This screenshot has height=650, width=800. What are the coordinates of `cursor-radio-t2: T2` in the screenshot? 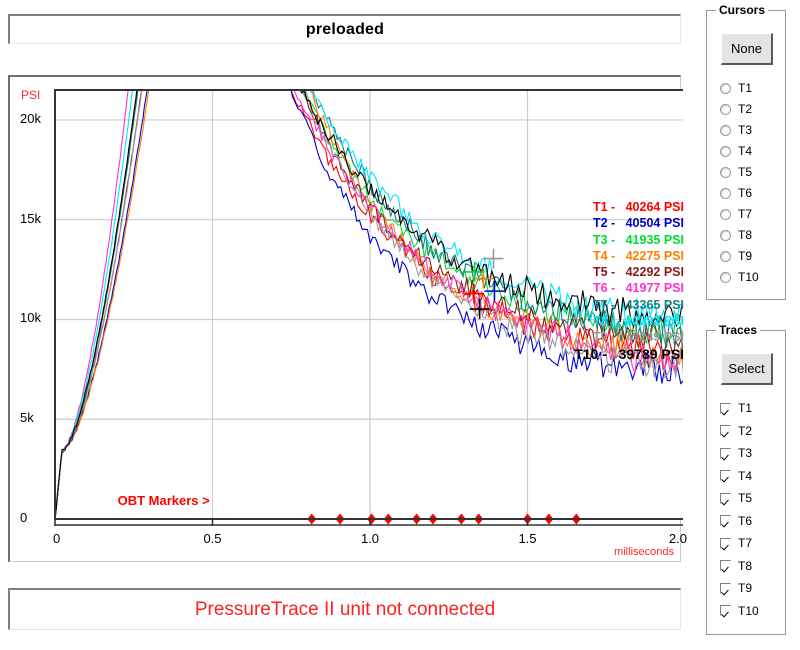 It's located at (736, 109).